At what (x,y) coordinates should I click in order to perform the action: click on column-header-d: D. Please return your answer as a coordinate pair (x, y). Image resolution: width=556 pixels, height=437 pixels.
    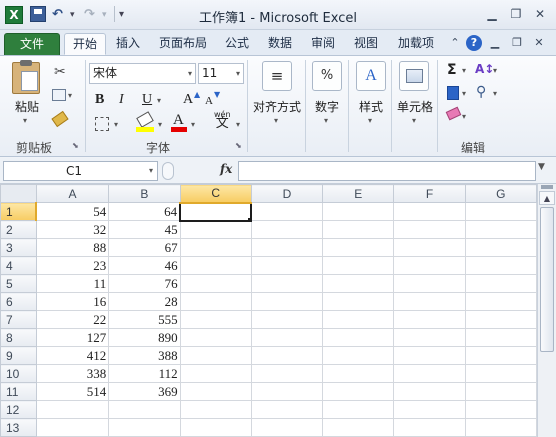
    Looking at the image, I should click on (287, 193).